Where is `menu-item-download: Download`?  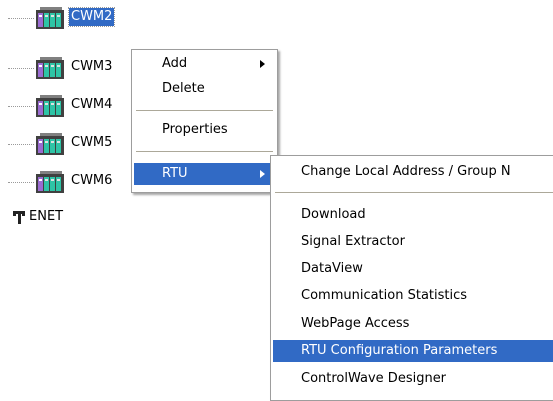
menu-item-download: Download is located at coordinates (413, 215).